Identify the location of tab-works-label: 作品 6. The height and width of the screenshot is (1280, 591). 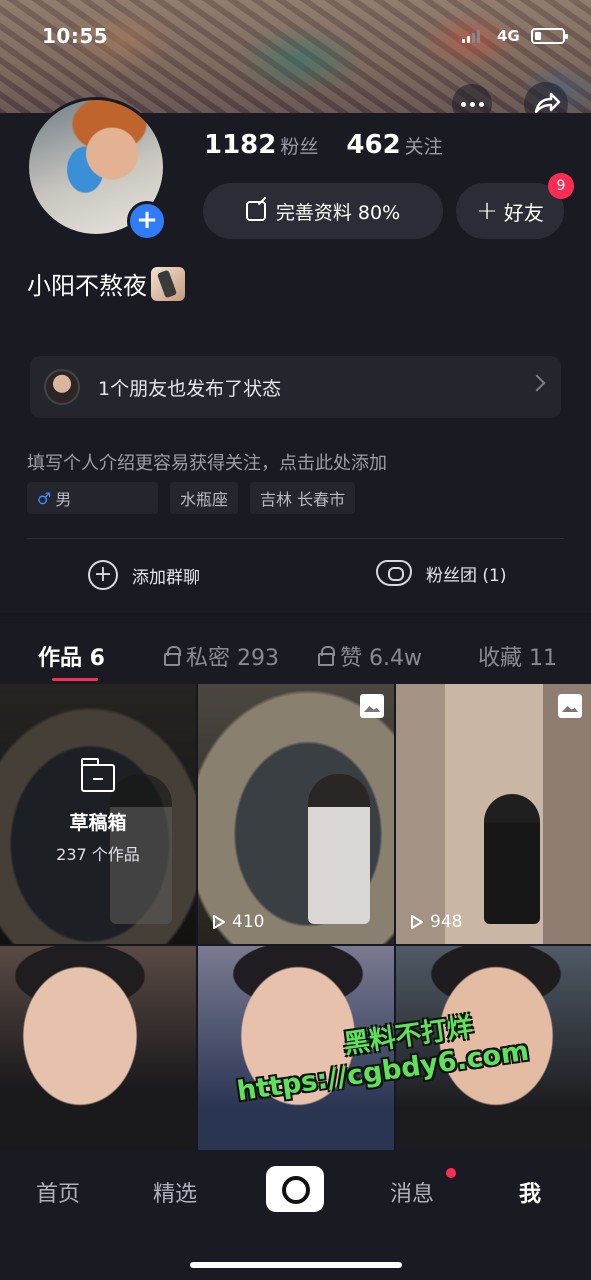
(71, 658).